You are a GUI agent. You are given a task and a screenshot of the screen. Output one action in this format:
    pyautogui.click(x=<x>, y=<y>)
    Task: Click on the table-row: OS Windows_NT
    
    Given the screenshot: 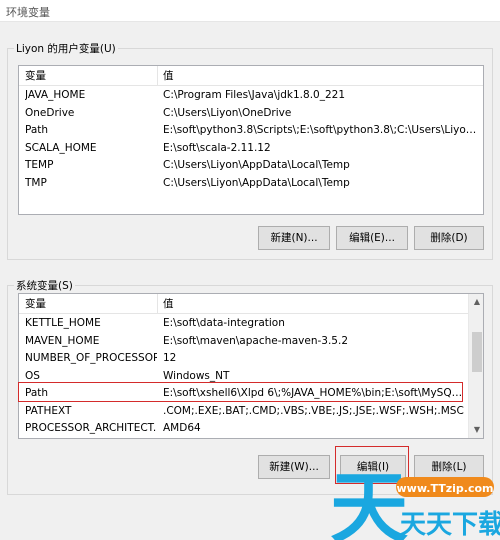 What is the action you would take?
    pyautogui.click(x=244, y=377)
    